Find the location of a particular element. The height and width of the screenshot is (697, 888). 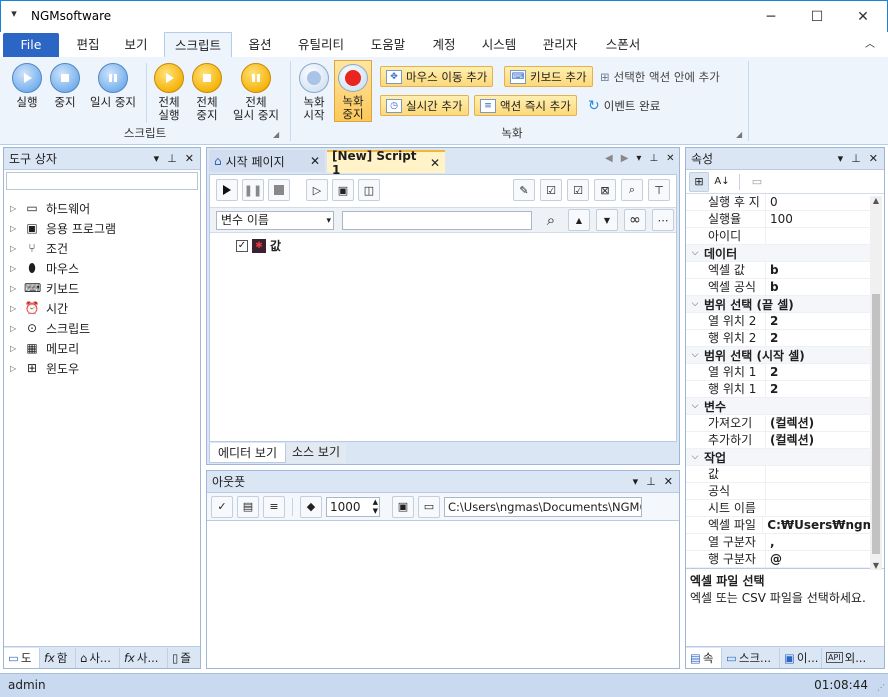

hierarchy-icon: ⊤ is located at coordinates (659, 190).